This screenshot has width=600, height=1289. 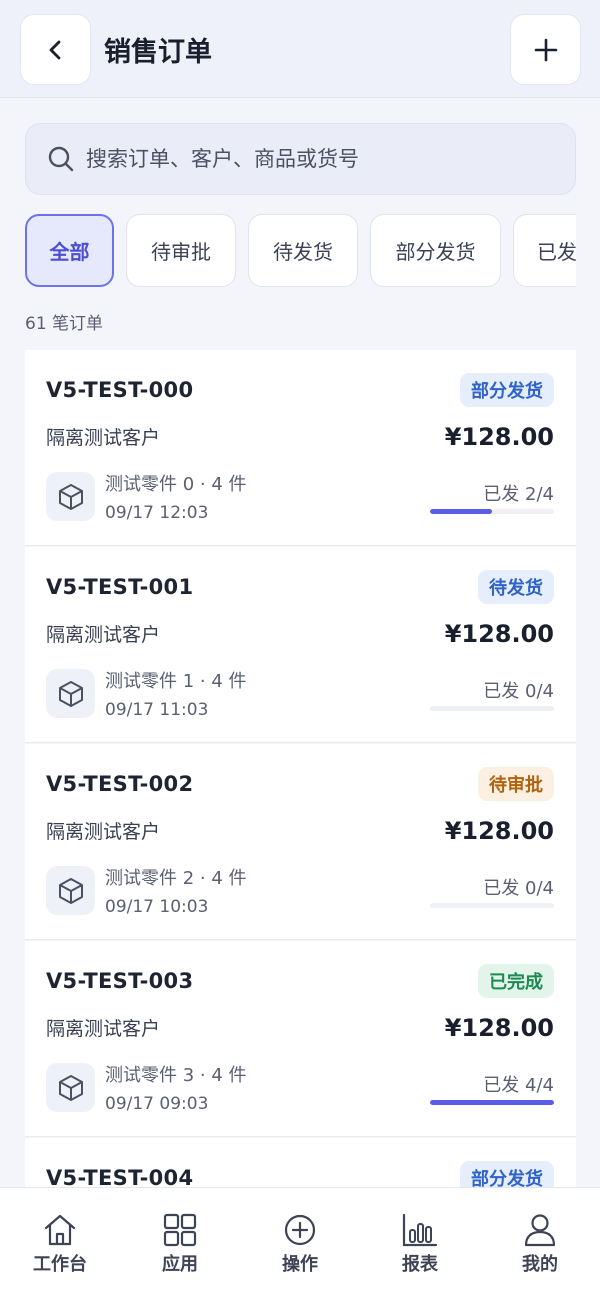 I want to click on back-button, so click(x=55, y=49).